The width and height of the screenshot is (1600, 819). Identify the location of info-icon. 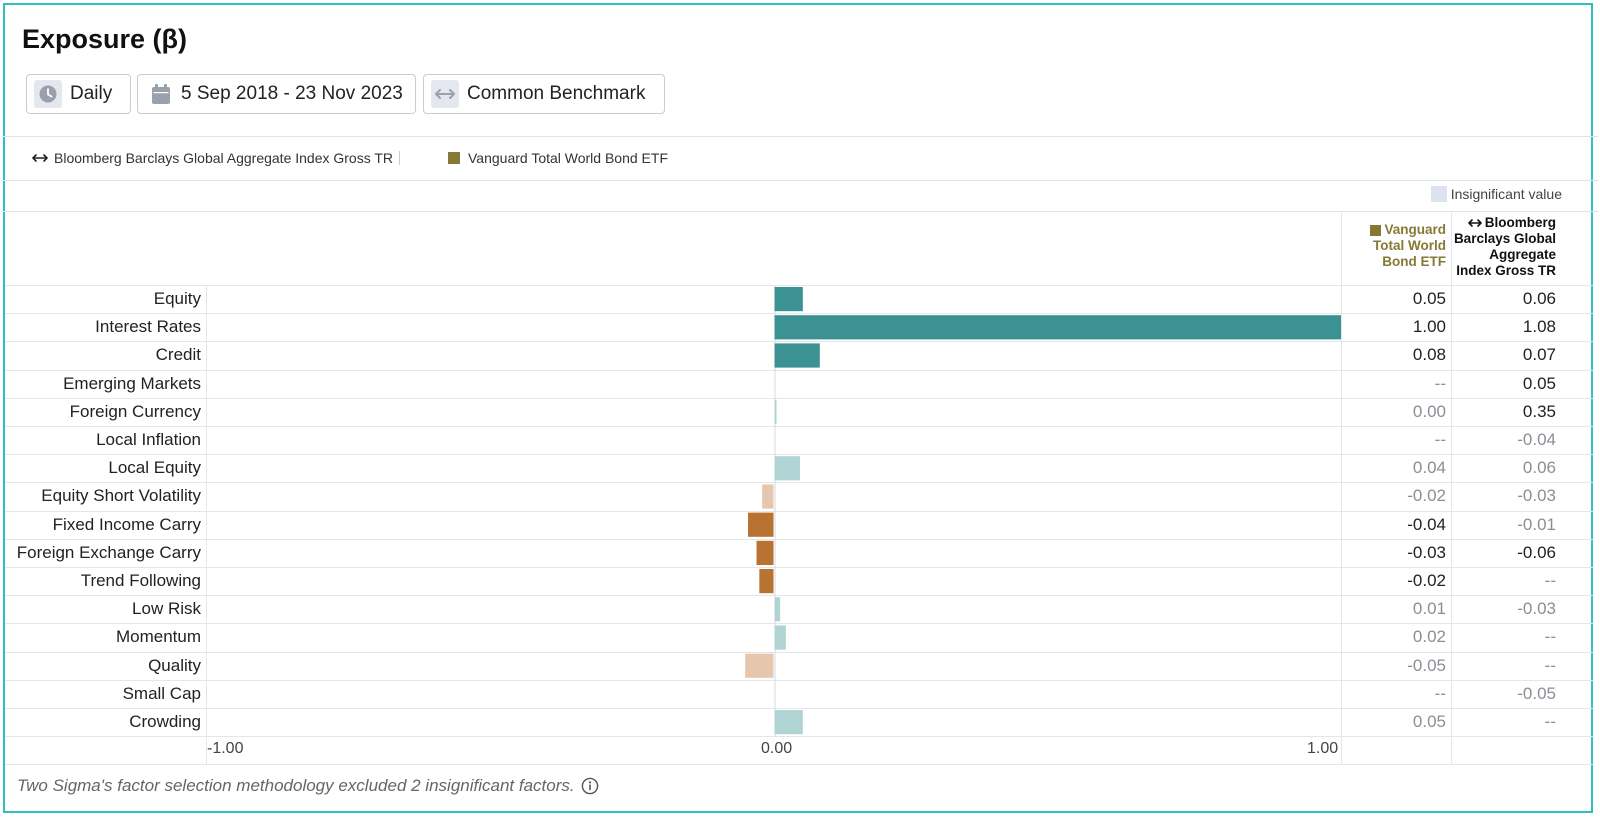
(590, 786).